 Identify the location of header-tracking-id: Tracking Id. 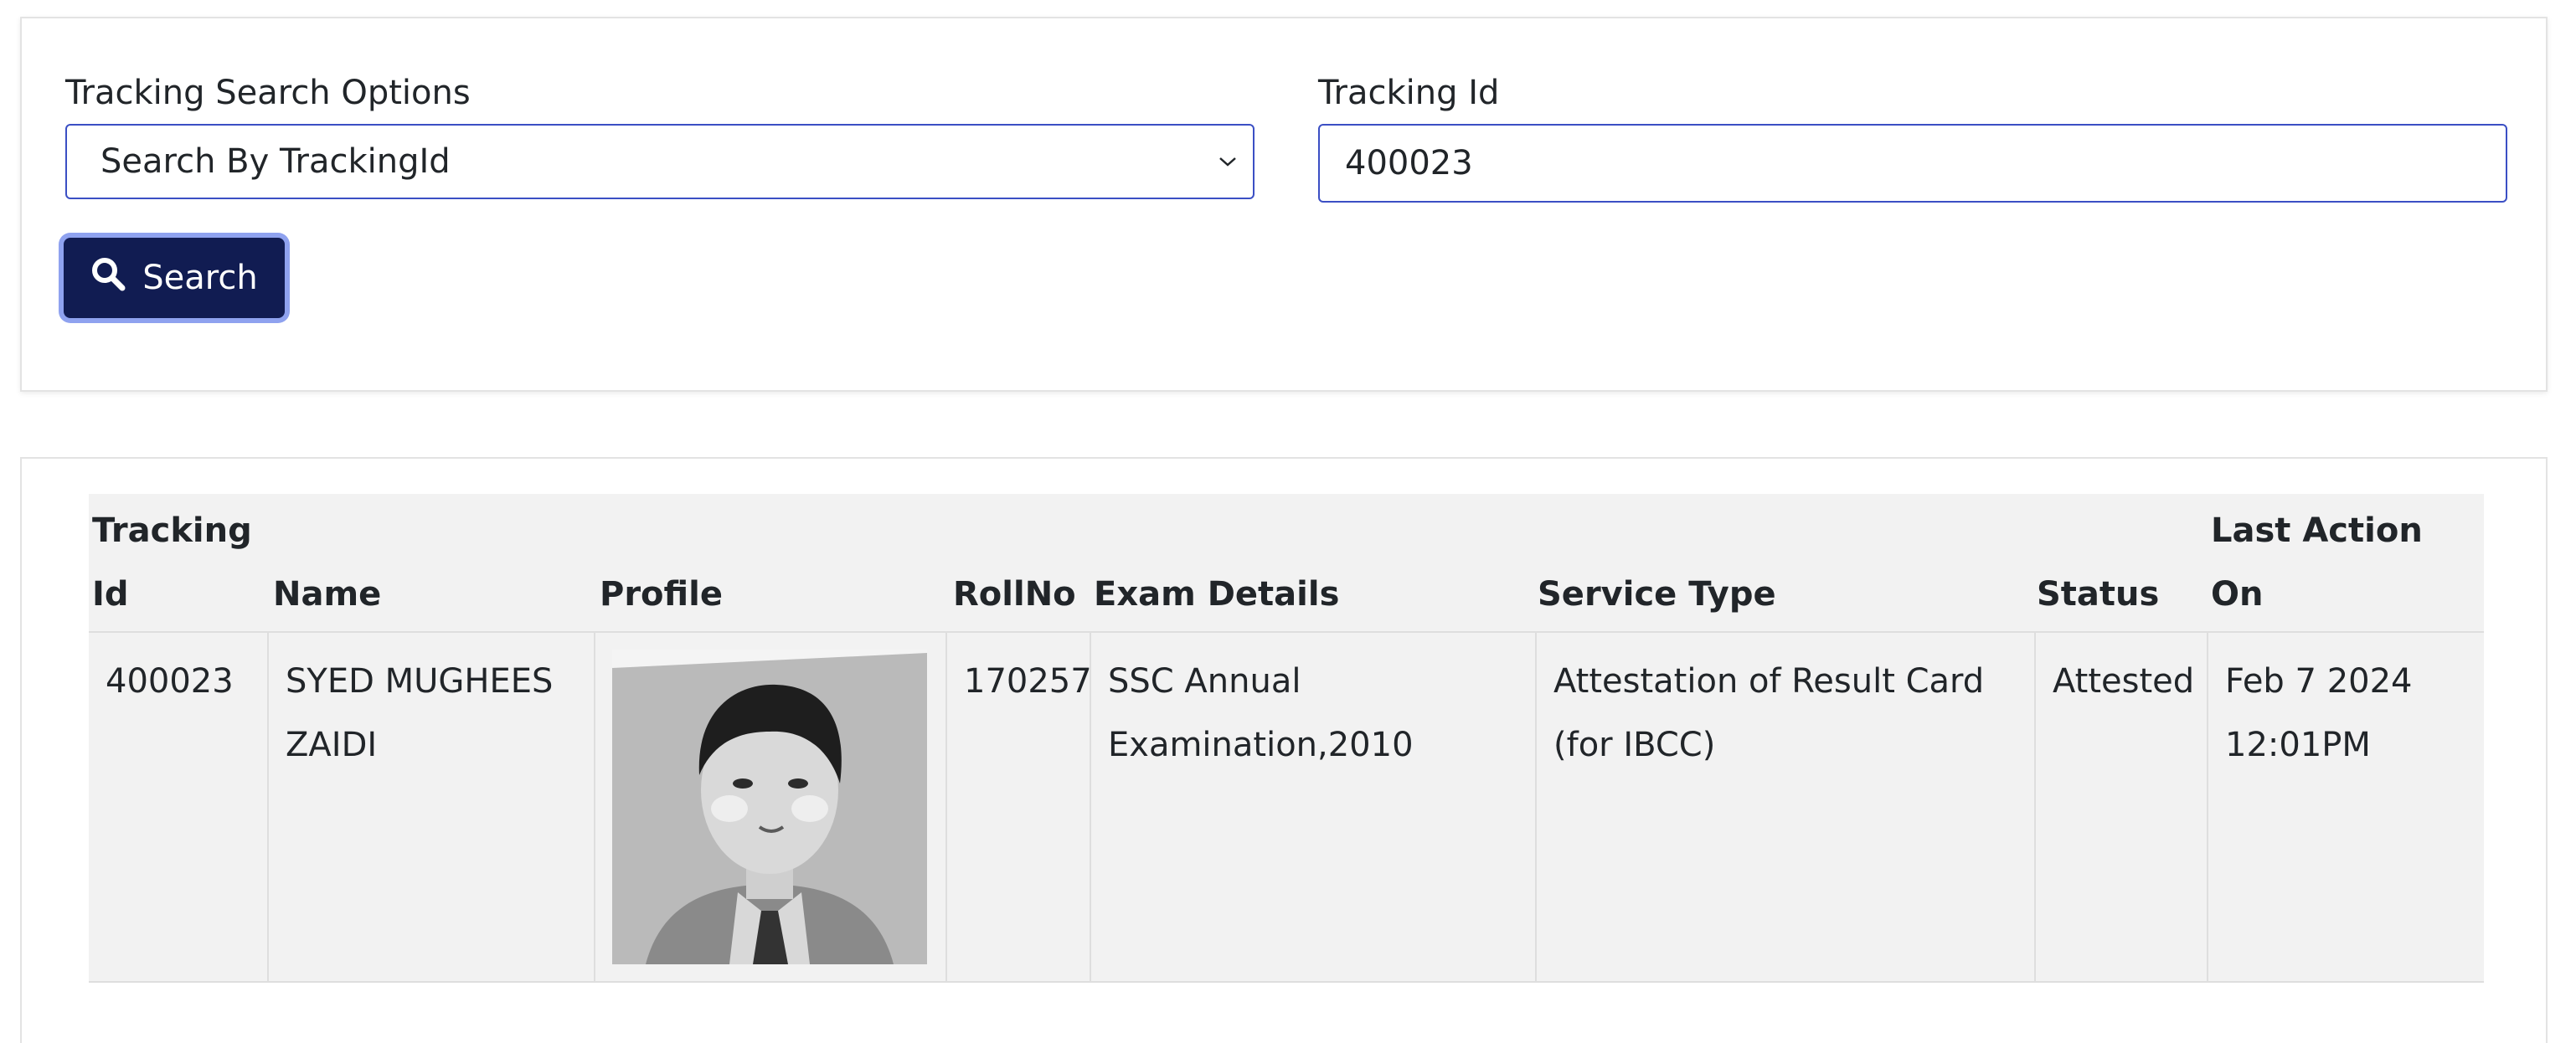
(178, 564).